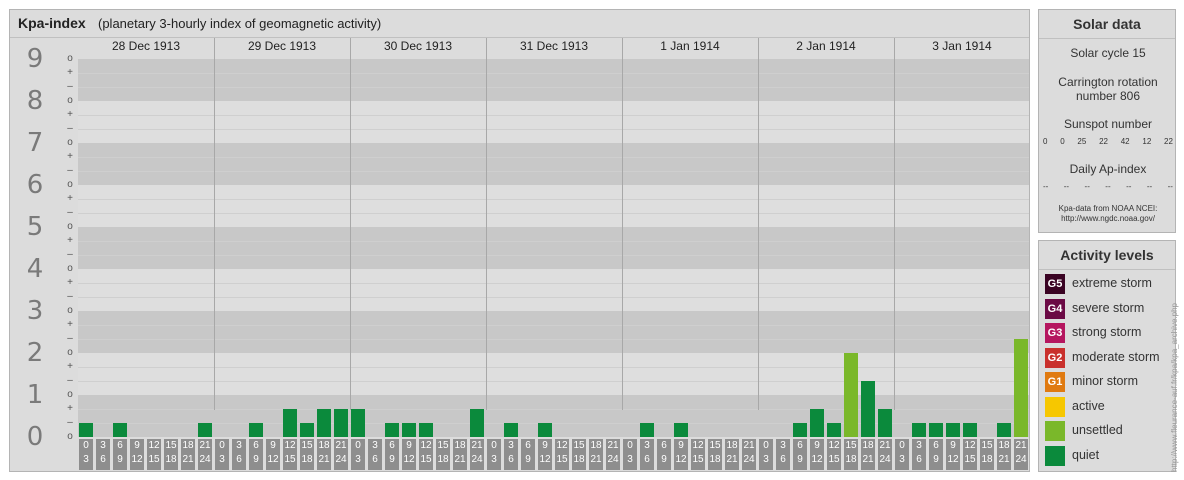  Describe the element at coordinates (70, 72) in the screenshot. I see `y-axis-sub-mark: +` at that location.